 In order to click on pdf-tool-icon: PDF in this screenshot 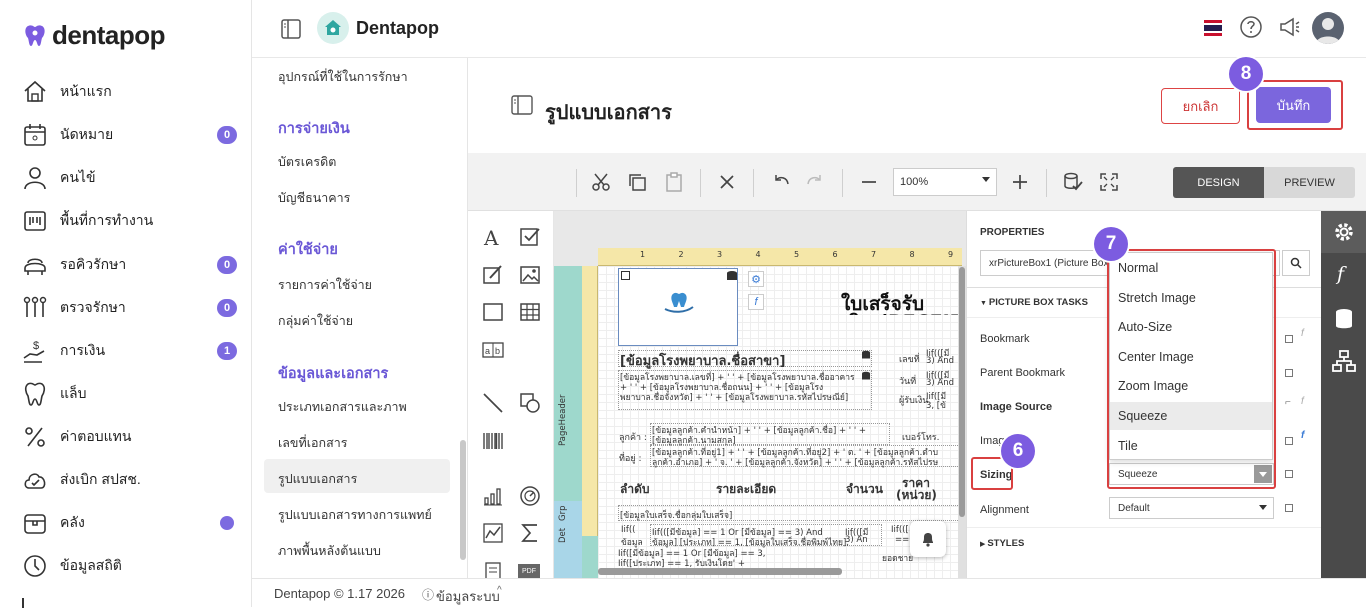, I will do `click(529, 571)`.